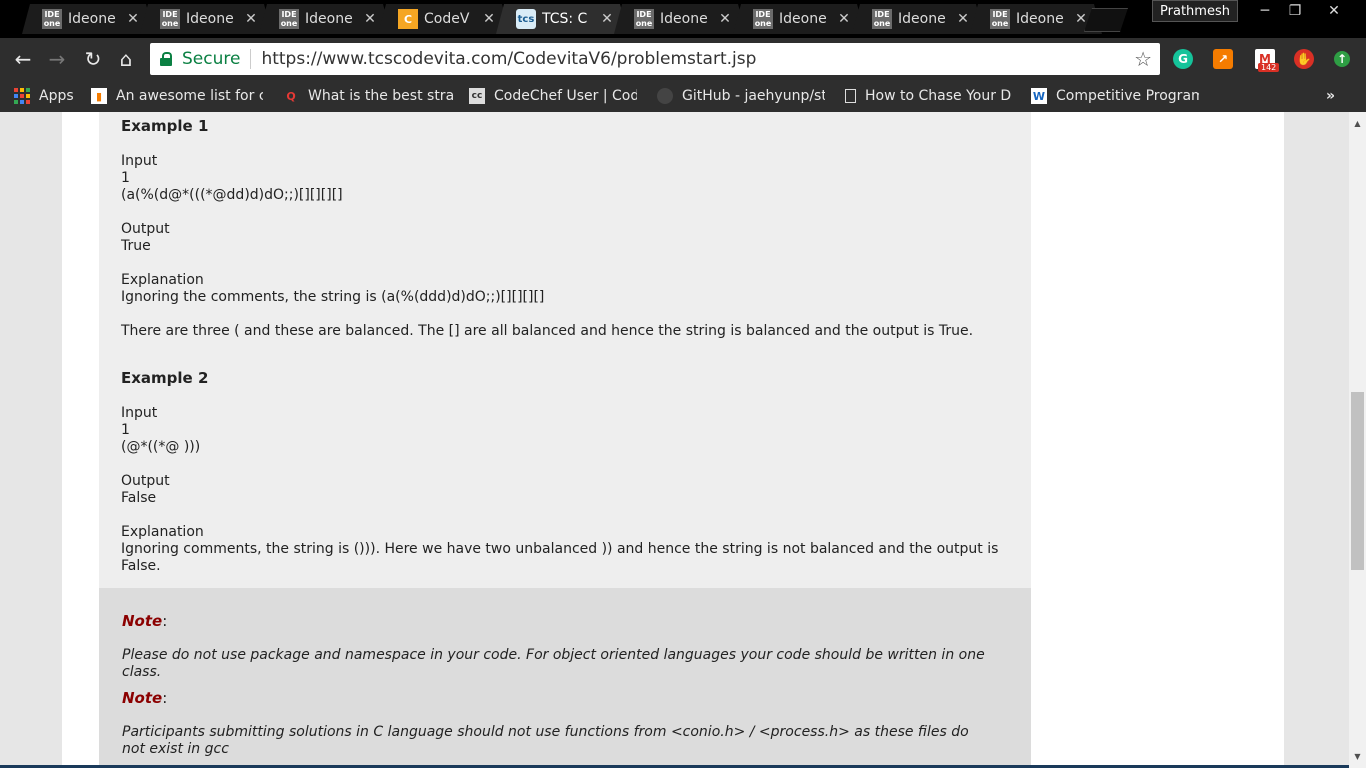  What do you see at coordinates (1357, 481) in the screenshot?
I see `scrollbar-thumb` at bounding box center [1357, 481].